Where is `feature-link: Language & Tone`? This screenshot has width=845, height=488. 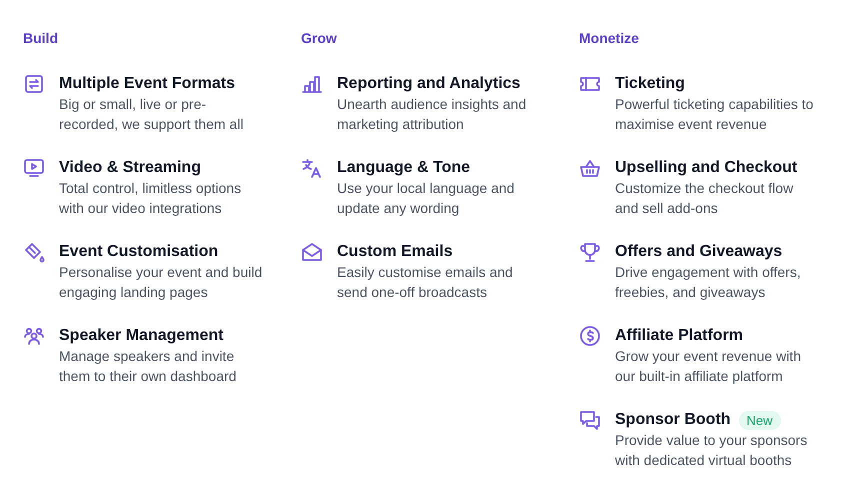 feature-link: Language & Tone is located at coordinates (403, 168).